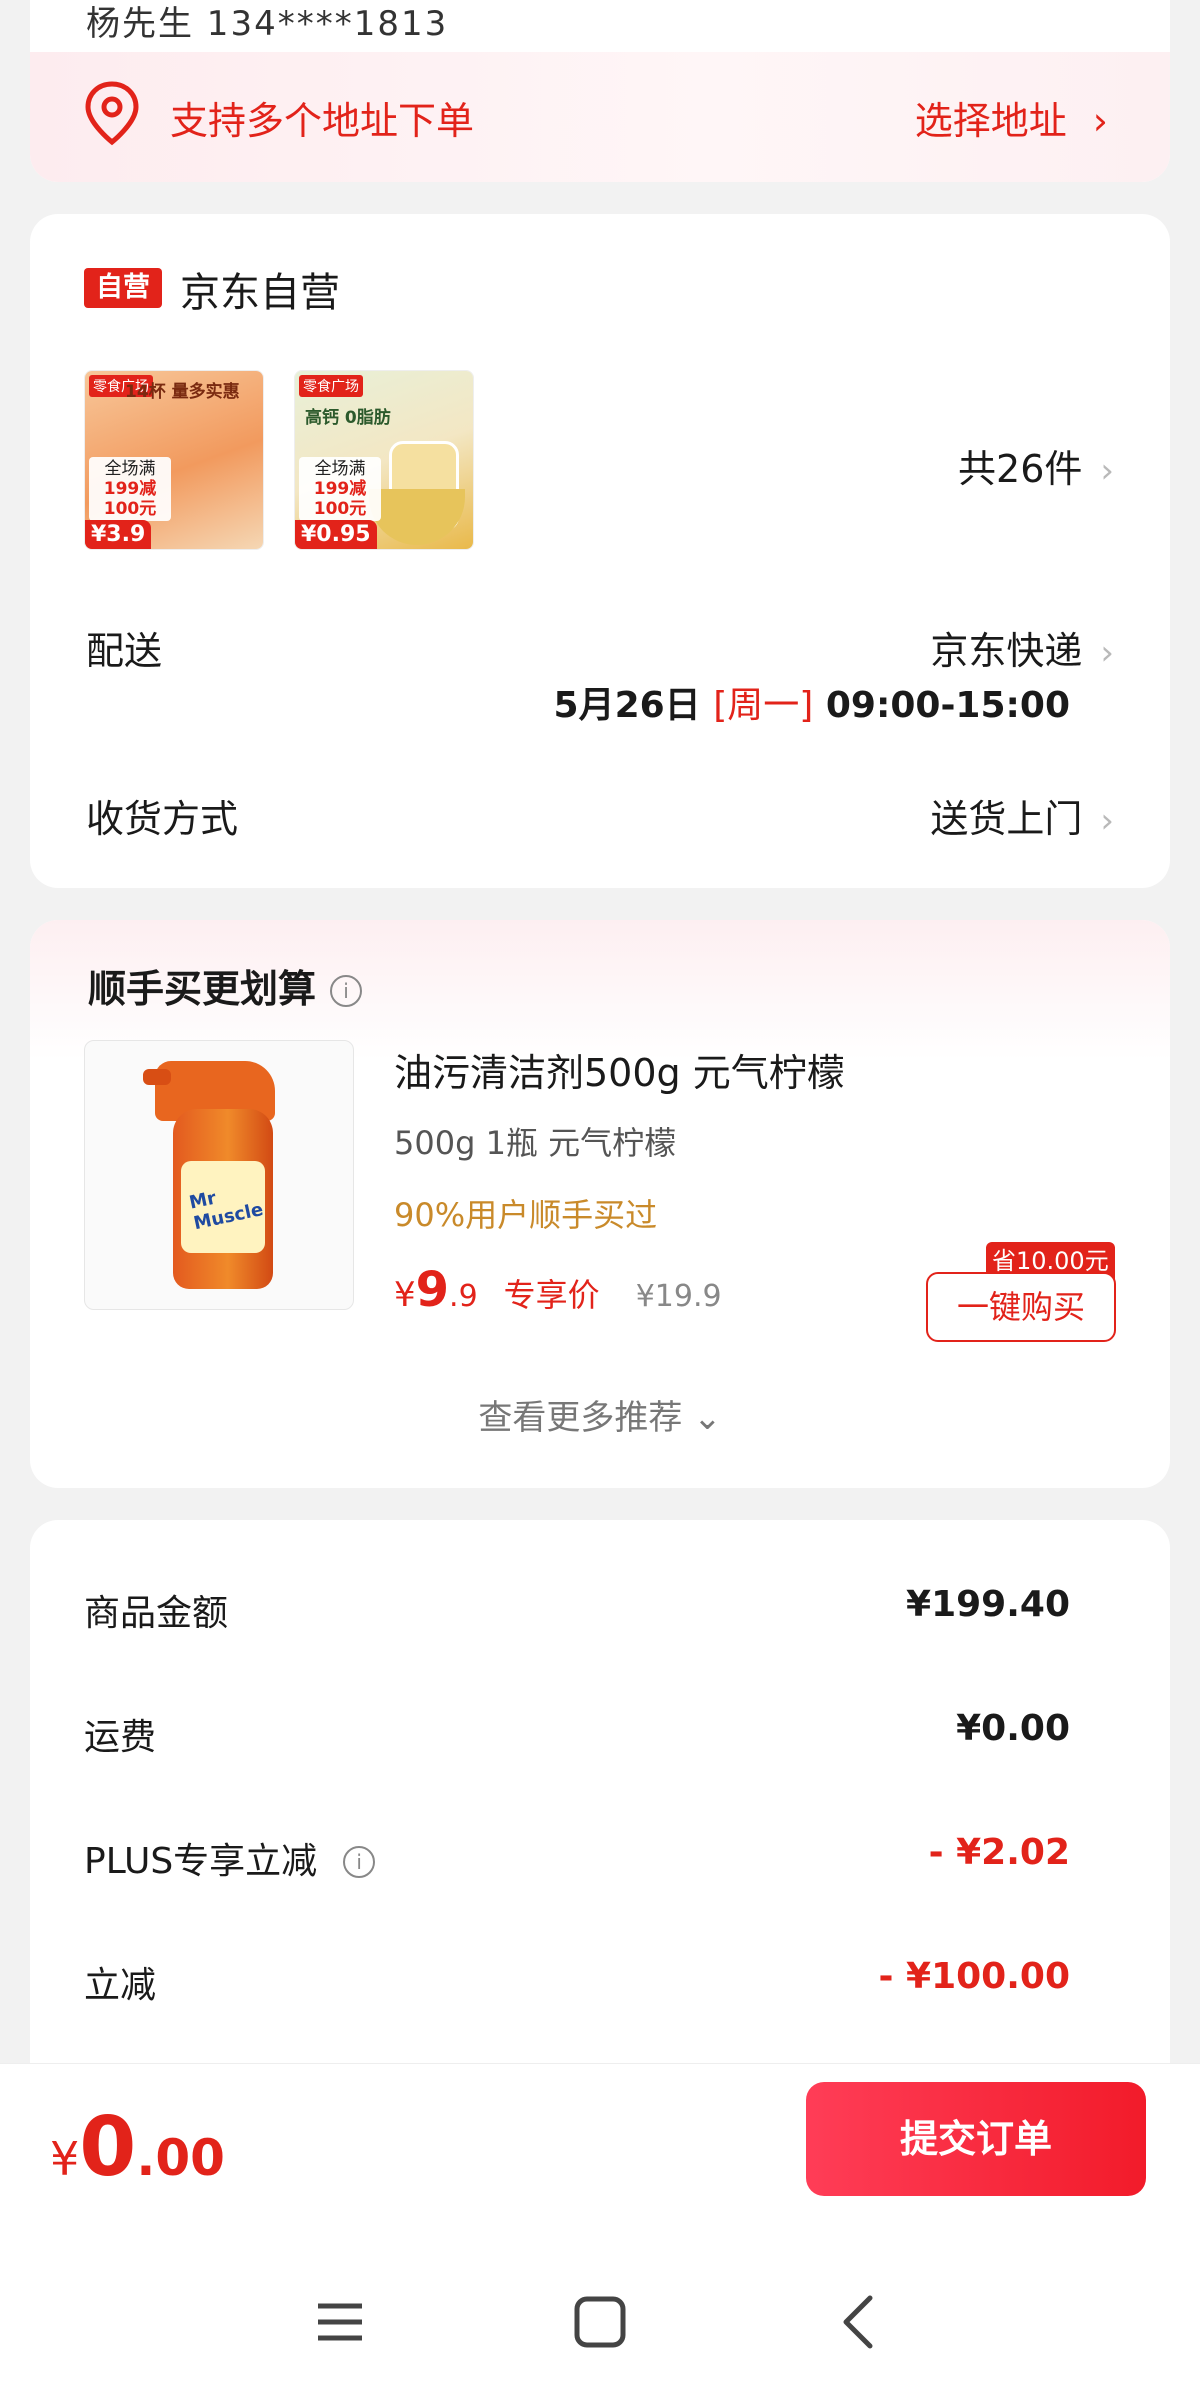 Image resolution: width=1200 pixels, height=2405 pixels. What do you see at coordinates (1021, 1307) in the screenshot?
I see `one-click-buy-button: 一键购买` at bounding box center [1021, 1307].